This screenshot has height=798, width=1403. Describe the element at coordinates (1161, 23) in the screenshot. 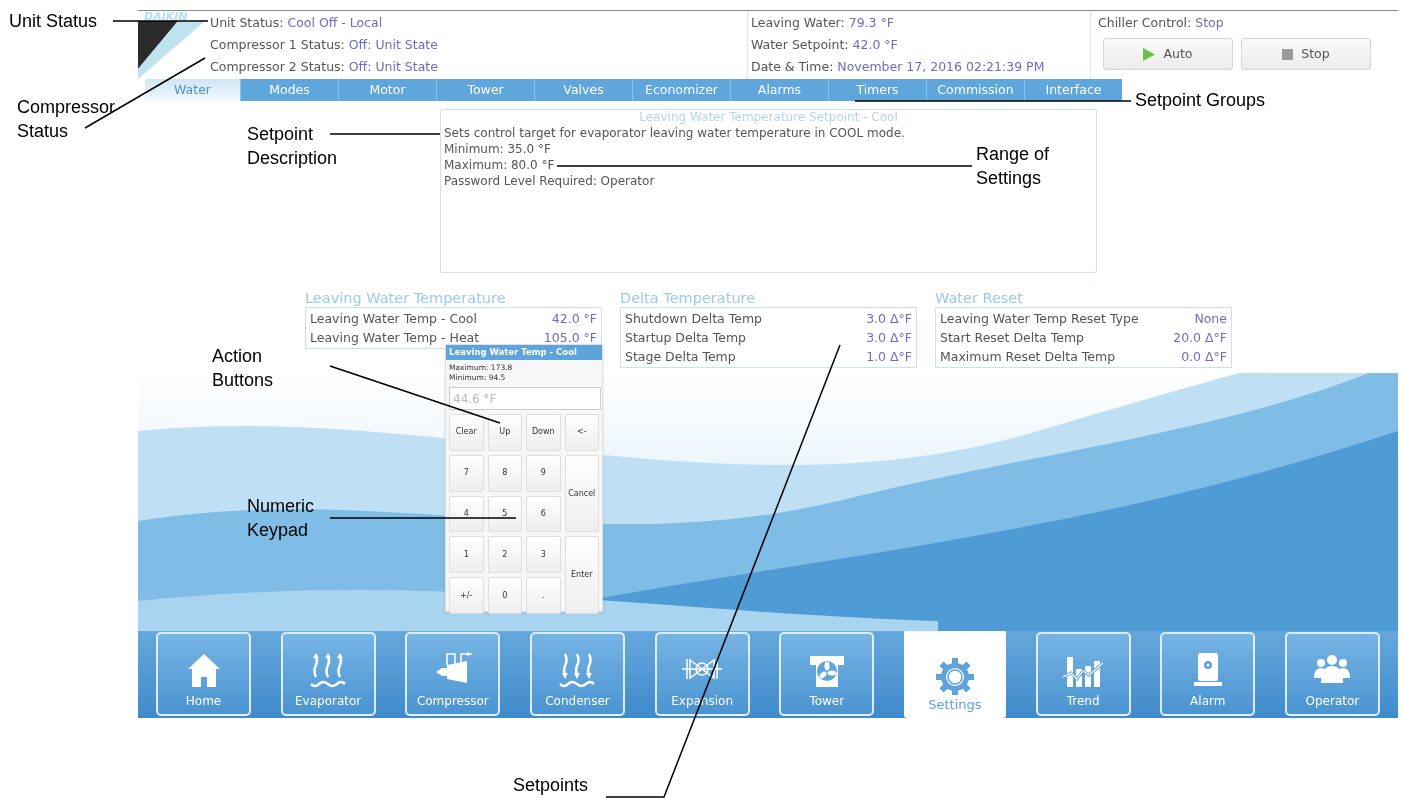

I see `chiller-control-text: Chiller Control: Stop` at that location.